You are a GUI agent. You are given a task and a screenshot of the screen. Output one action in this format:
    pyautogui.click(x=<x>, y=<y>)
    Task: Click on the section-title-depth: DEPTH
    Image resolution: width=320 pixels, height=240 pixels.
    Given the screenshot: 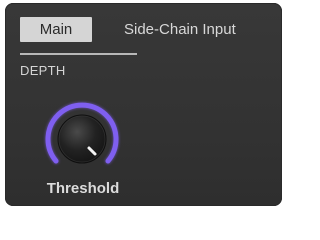 What is the action you would take?
    pyautogui.click(x=43, y=70)
    